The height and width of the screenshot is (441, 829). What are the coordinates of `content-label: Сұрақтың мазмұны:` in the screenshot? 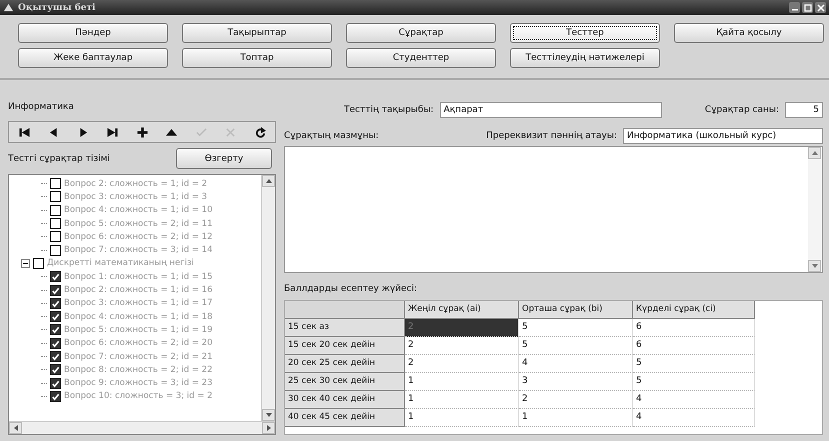 It's located at (331, 136).